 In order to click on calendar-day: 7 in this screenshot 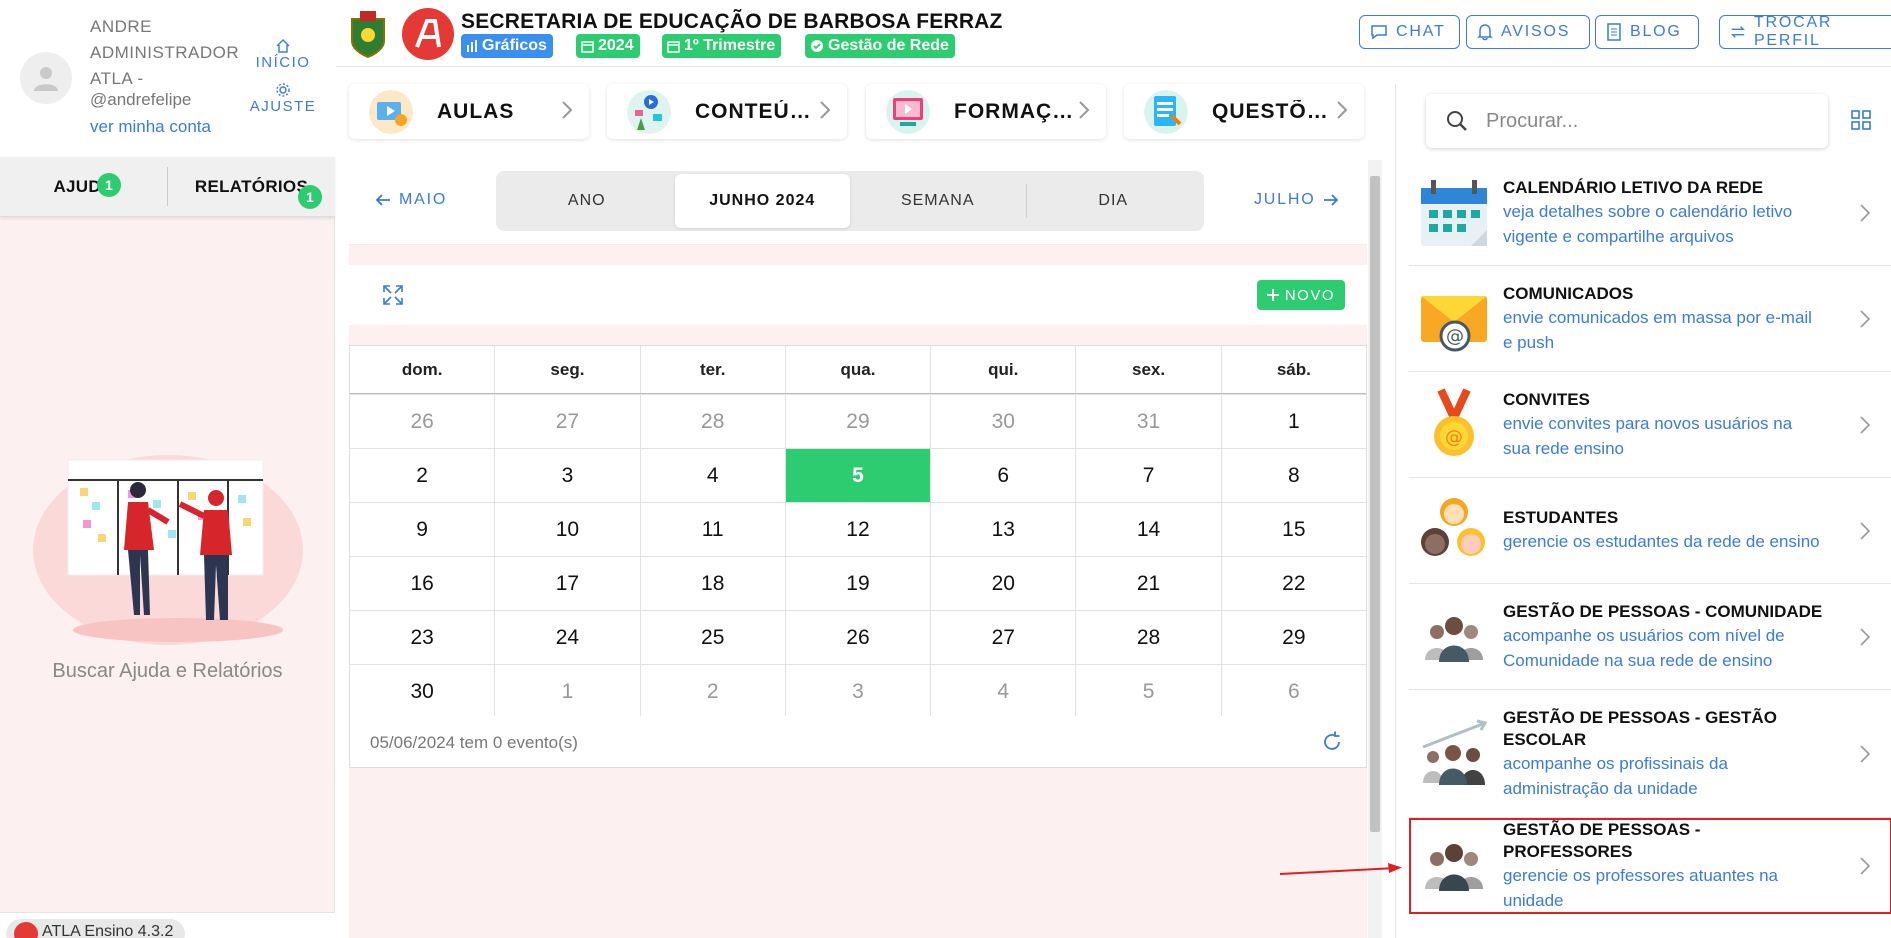, I will do `click(1147, 475)`.